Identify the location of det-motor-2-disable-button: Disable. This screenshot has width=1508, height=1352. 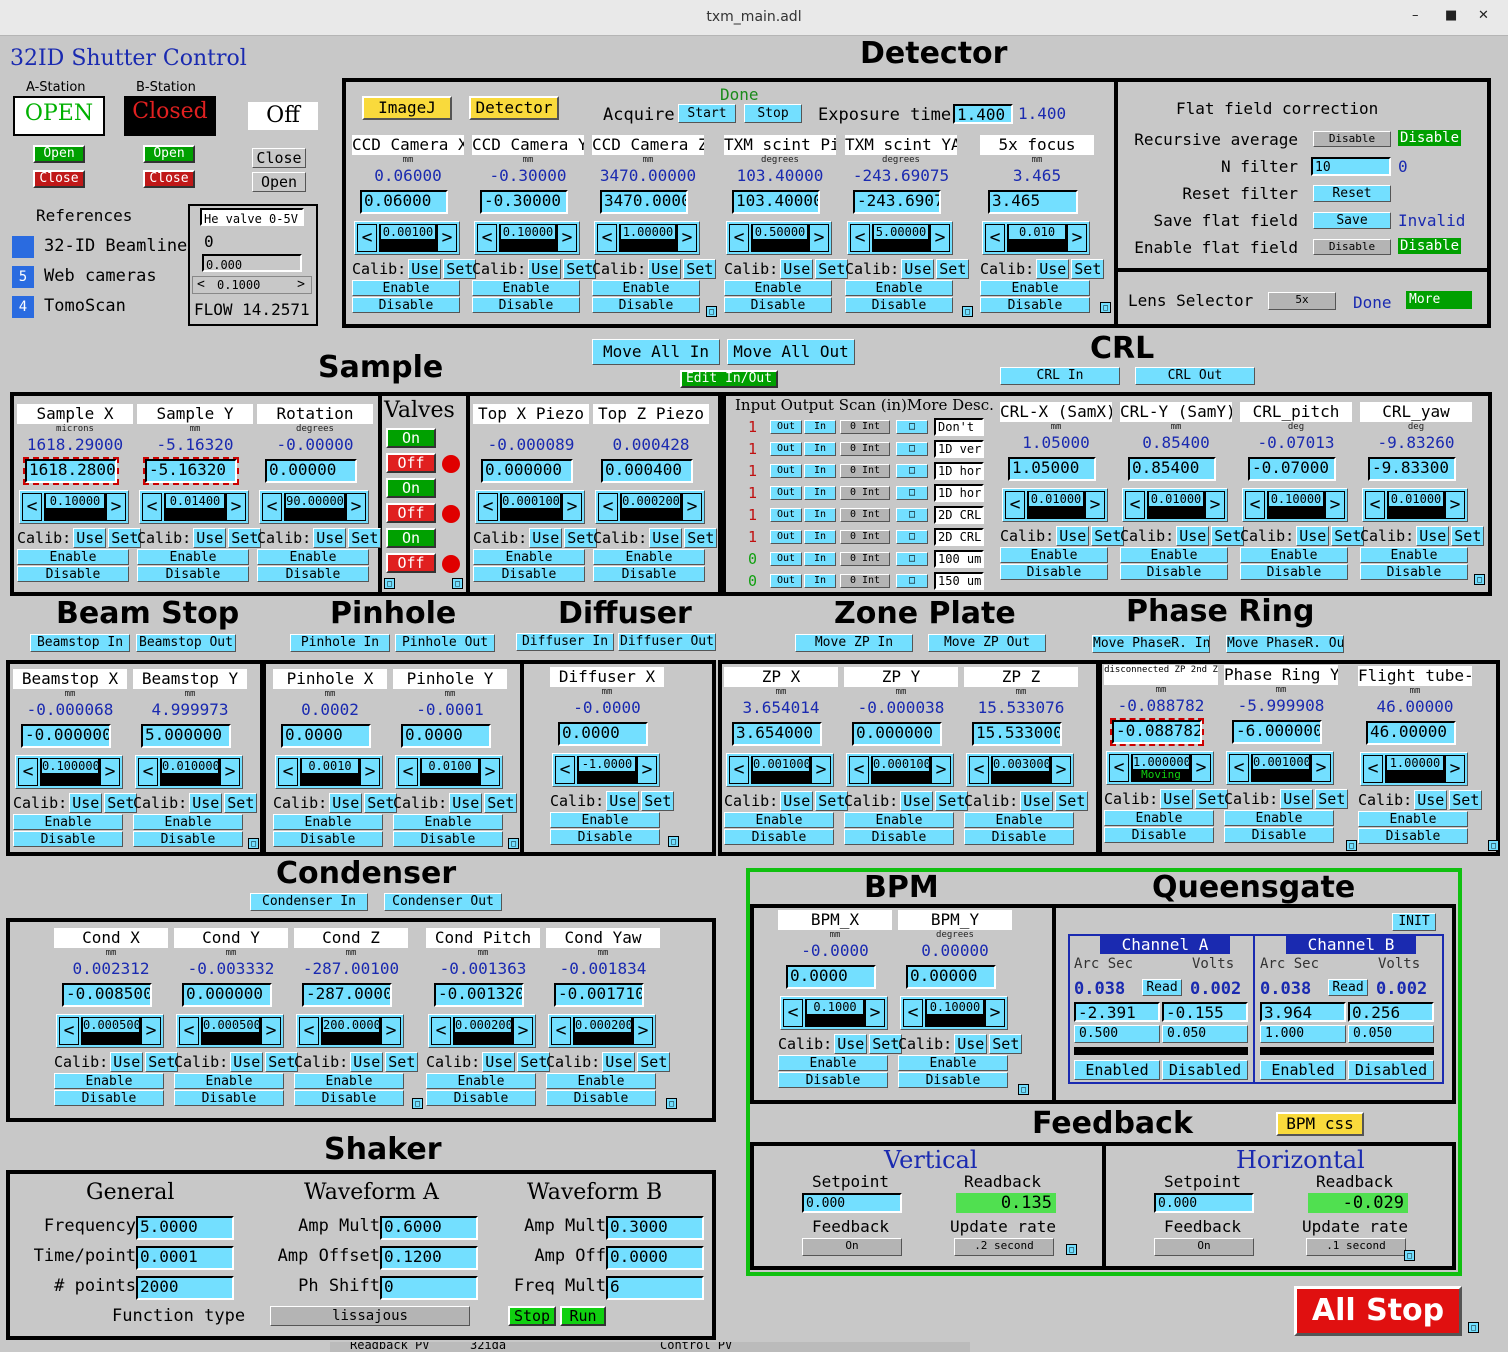
(646, 305).